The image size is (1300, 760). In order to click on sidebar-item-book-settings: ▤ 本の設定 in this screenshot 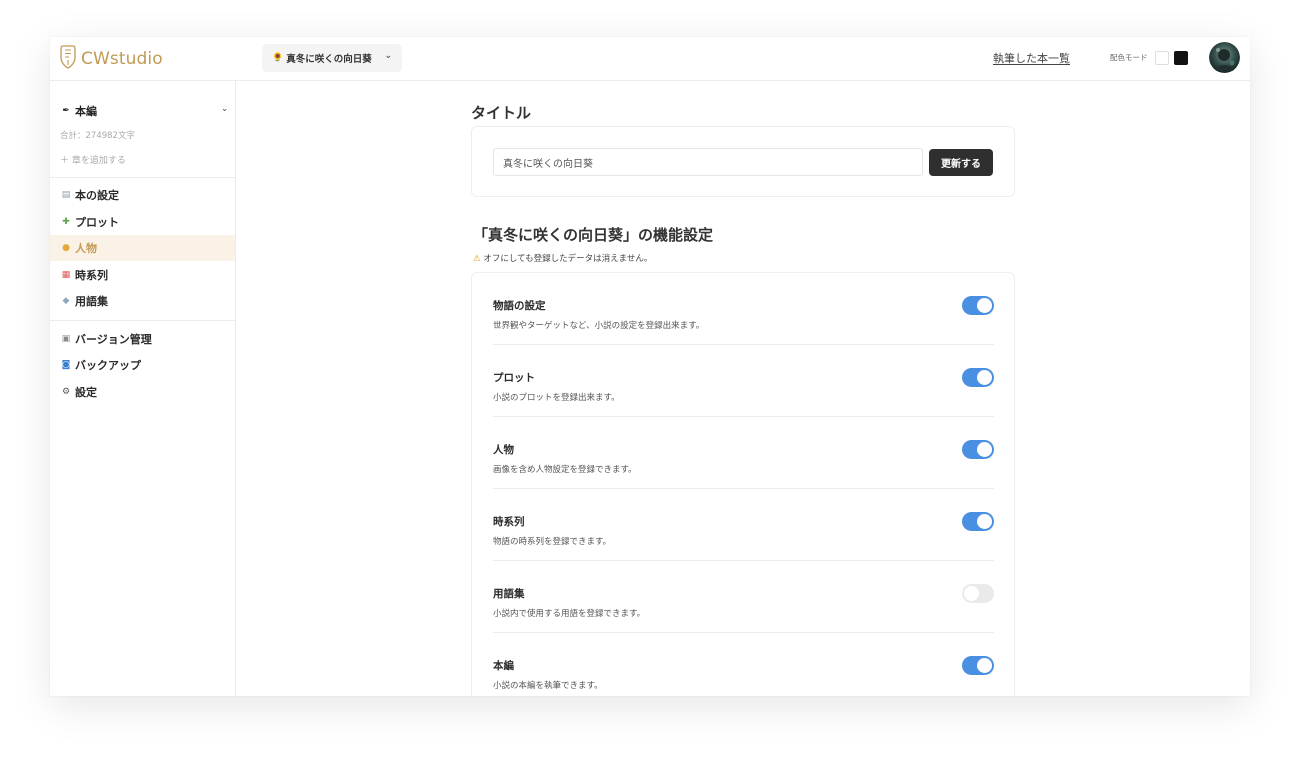, I will do `click(142, 195)`.